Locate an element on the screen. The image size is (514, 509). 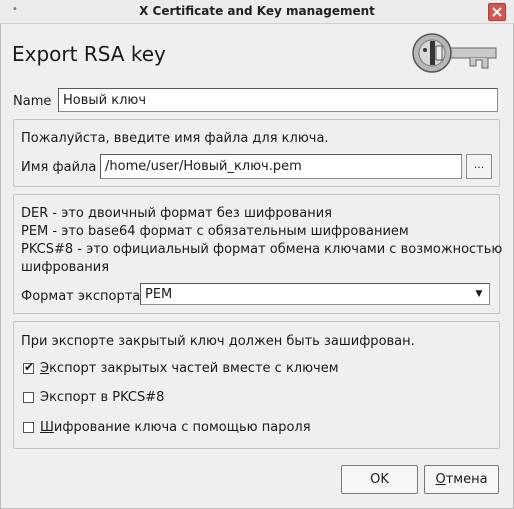
export-format-label: Формат экспорта is located at coordinates (81, 296).